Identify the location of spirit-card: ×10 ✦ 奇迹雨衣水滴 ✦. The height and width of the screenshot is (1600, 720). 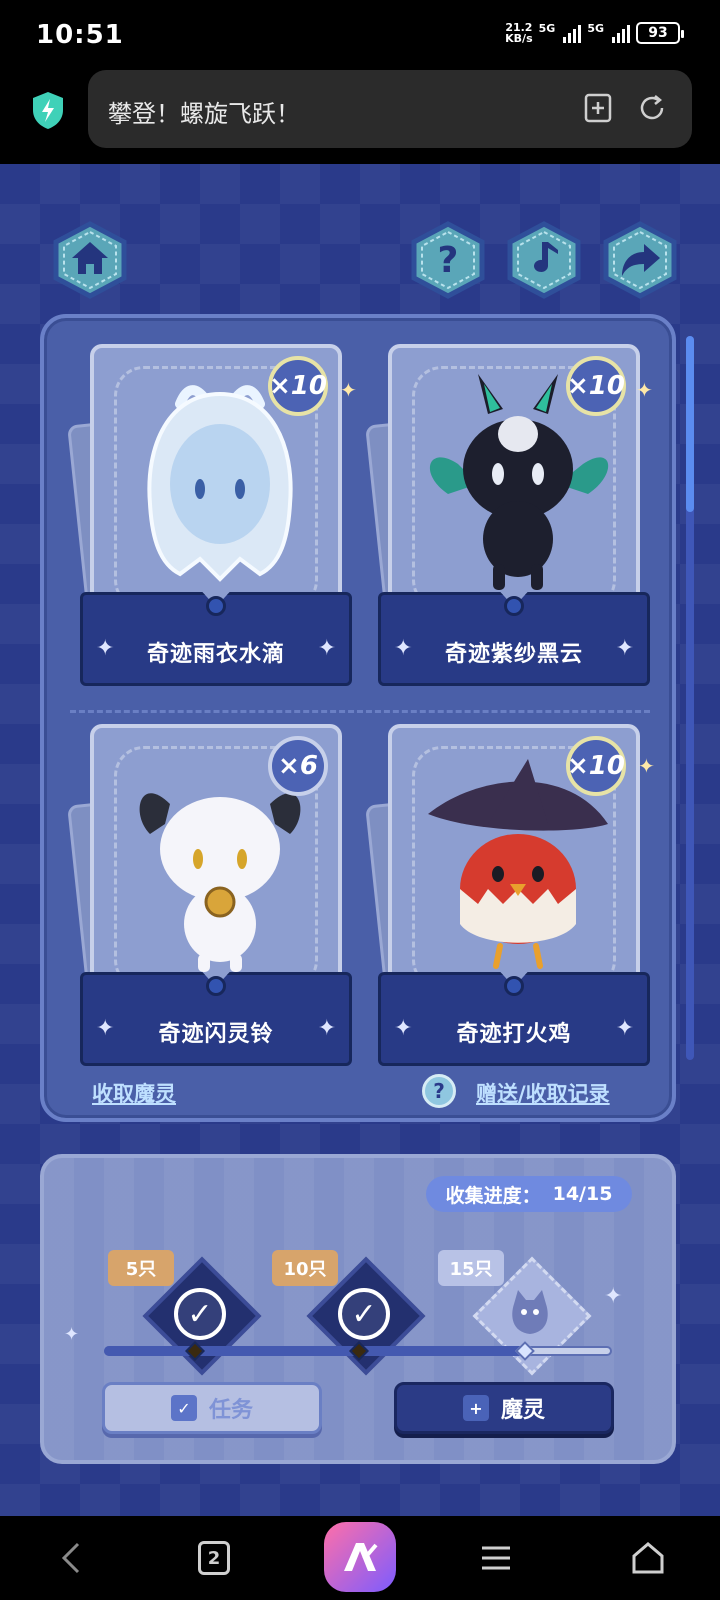
(209, 519).